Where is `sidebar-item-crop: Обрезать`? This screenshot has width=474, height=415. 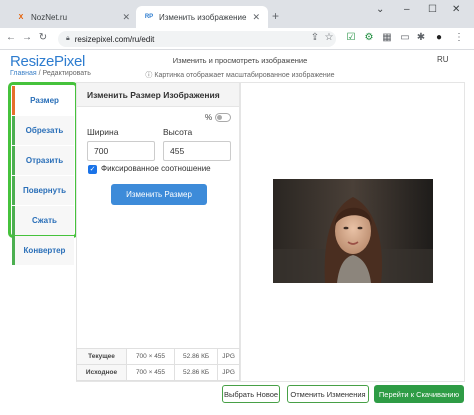 sidebar-item-crop: Обрезать is located at coordinates (43, 130).